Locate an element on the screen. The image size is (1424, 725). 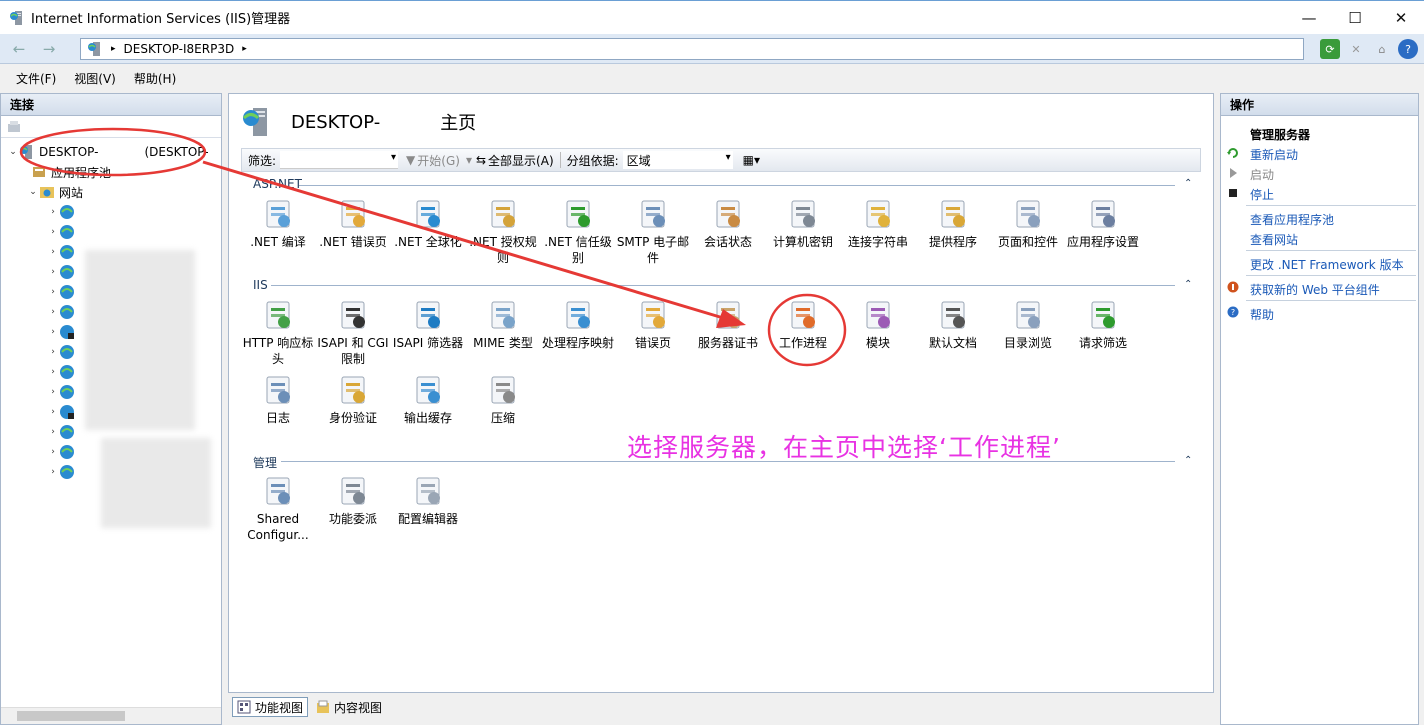
feature-machine-key: 计算机密钥 is located at coordinates (803, 224).